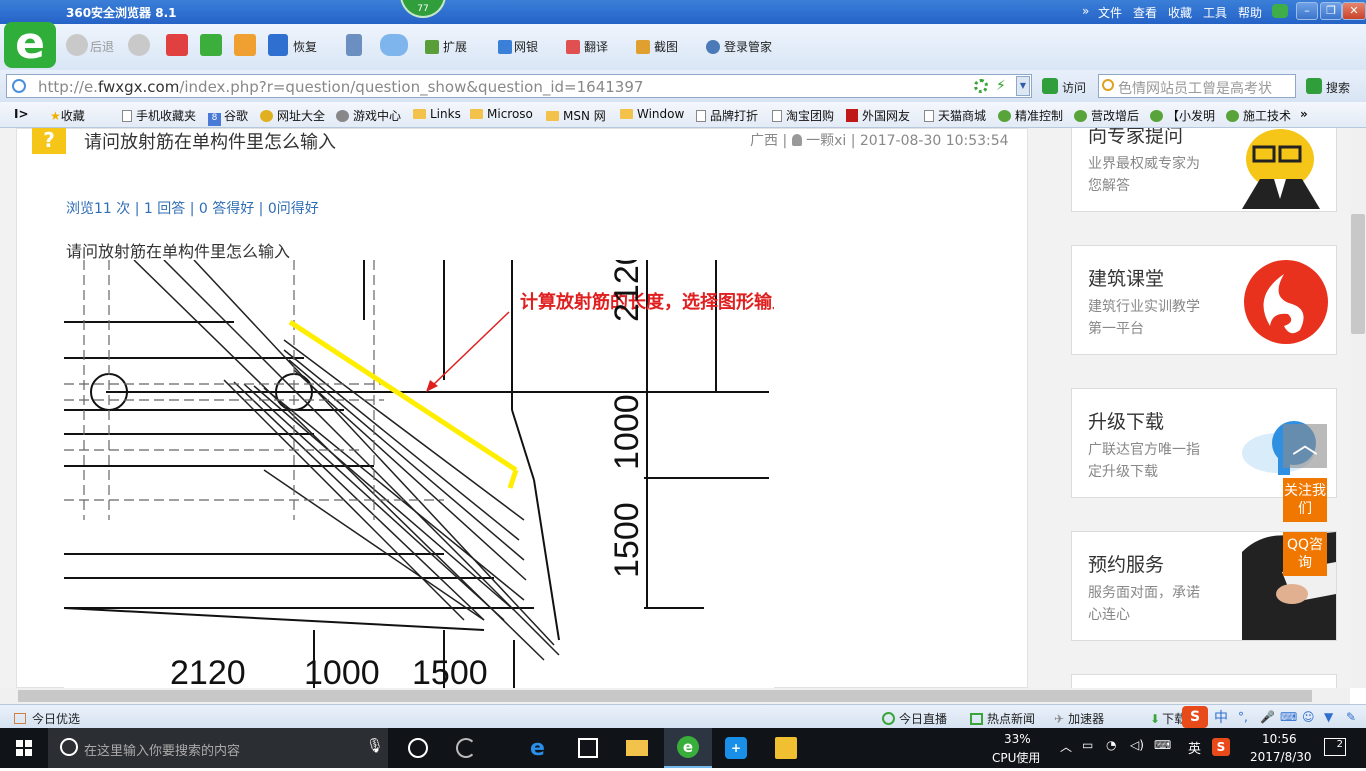  Describe the element at coordinates (1106, 115) in the screenshot. I see `fav-item-vat-reform: 营改增后` at that location.